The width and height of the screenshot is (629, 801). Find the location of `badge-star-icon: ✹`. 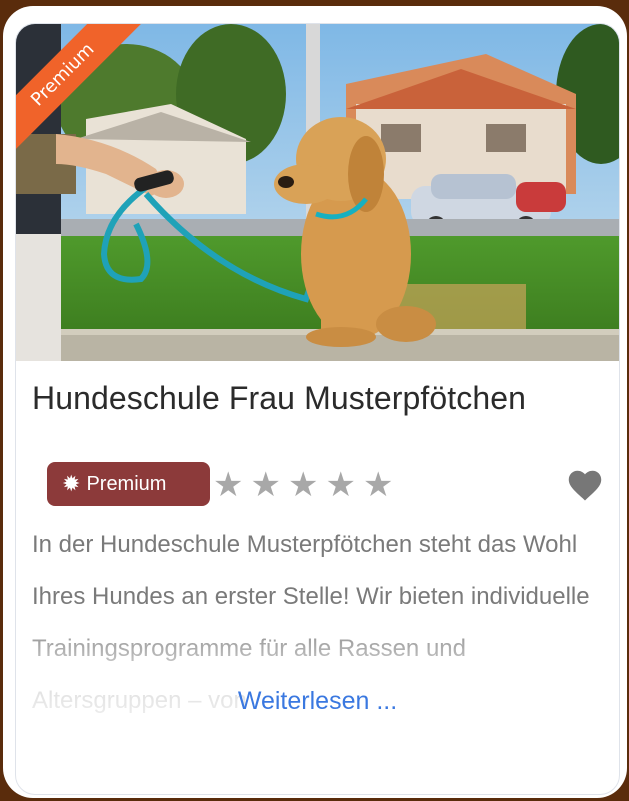

badge-star-icon: ✹ is located at coordinates (71, 483).